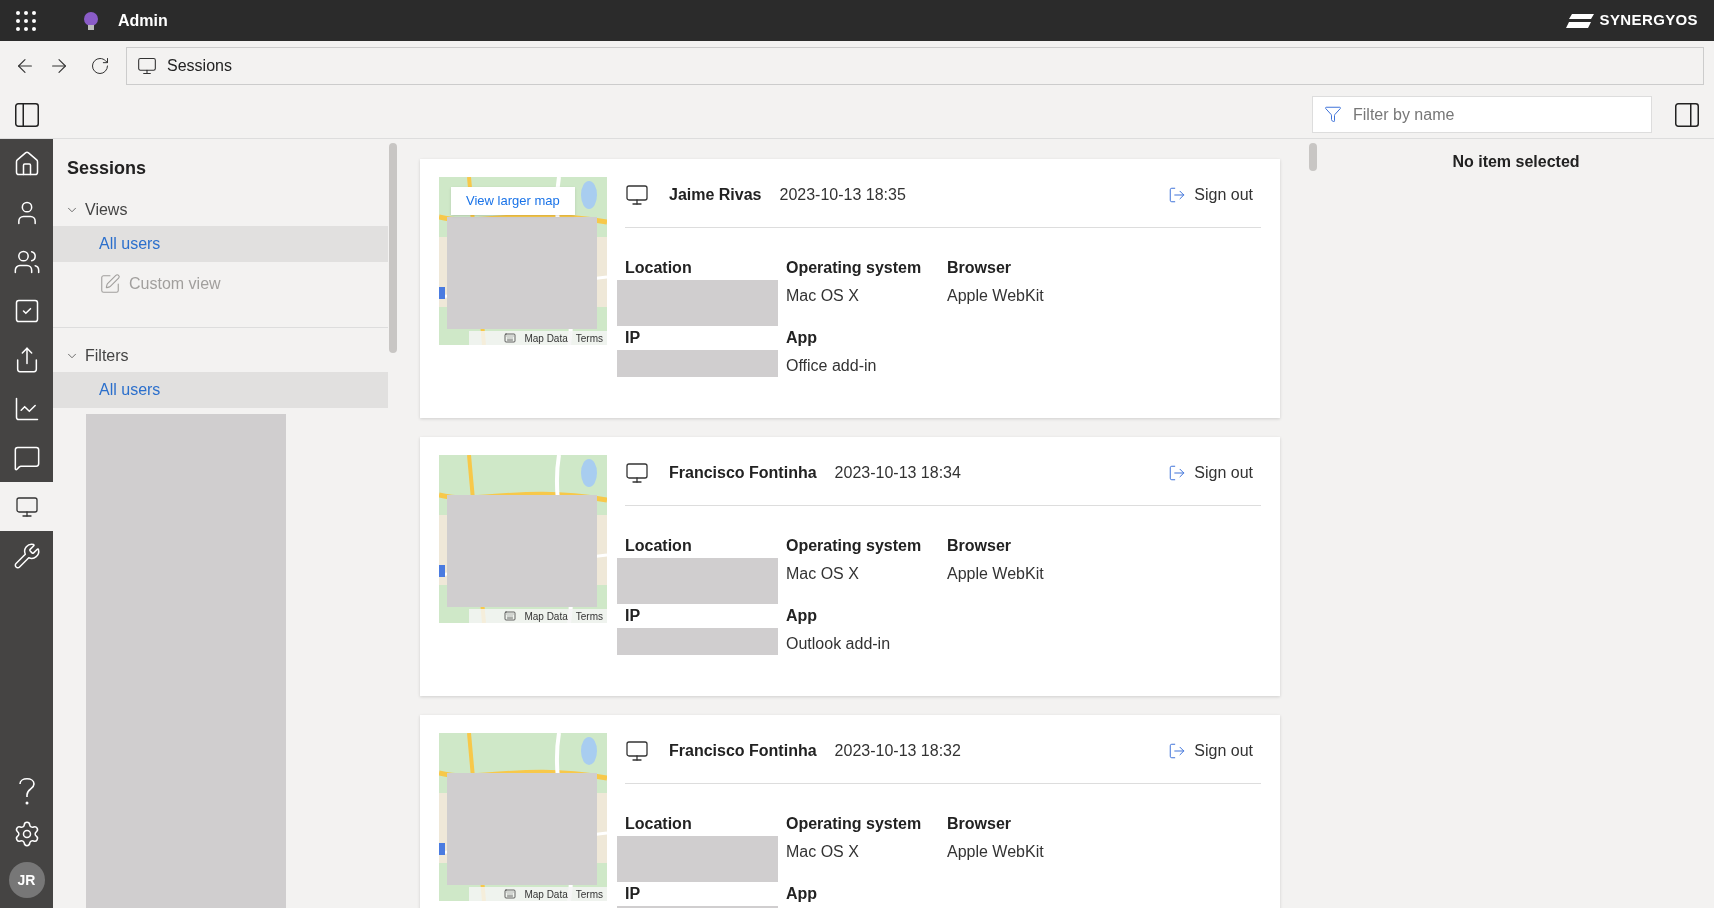  What do you see at coordinates (100, 66) in the screenshot?
I see `refresh-button` at bounding box center [100, 66].